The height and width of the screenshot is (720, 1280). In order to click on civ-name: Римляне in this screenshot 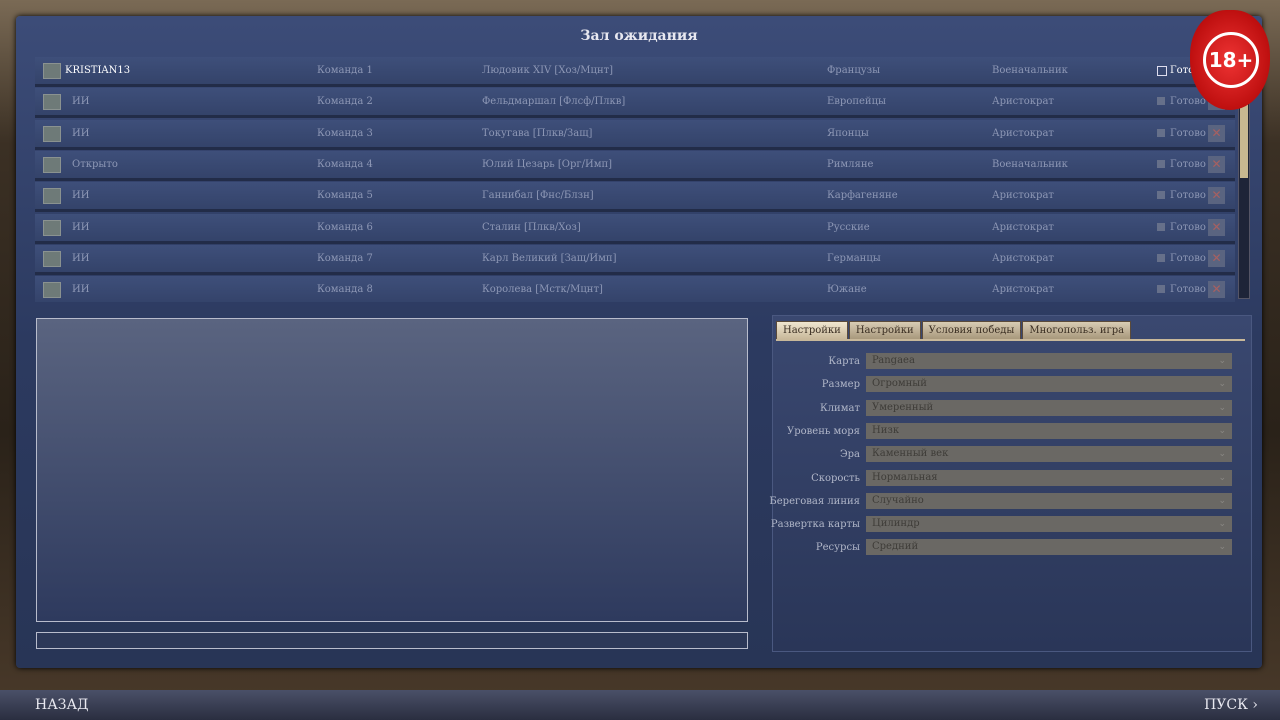, I will do `click(850, 164)`.